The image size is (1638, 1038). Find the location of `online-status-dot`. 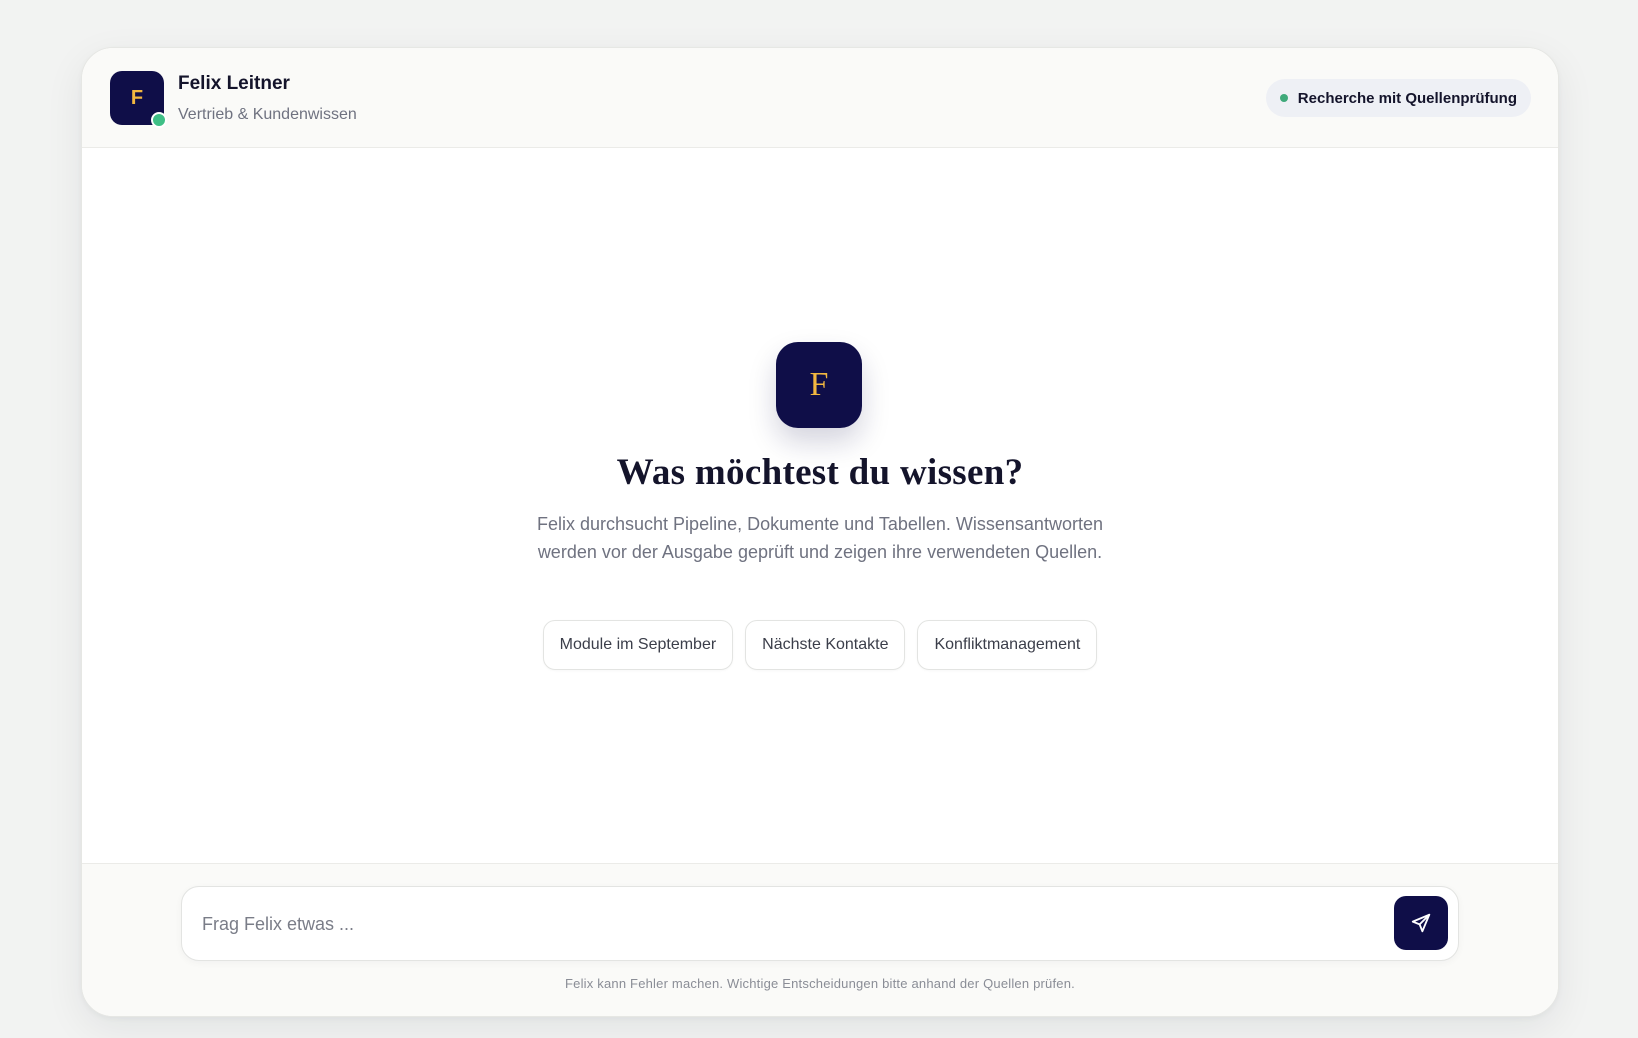

online-status-dot is located at coordinates (159, 120).